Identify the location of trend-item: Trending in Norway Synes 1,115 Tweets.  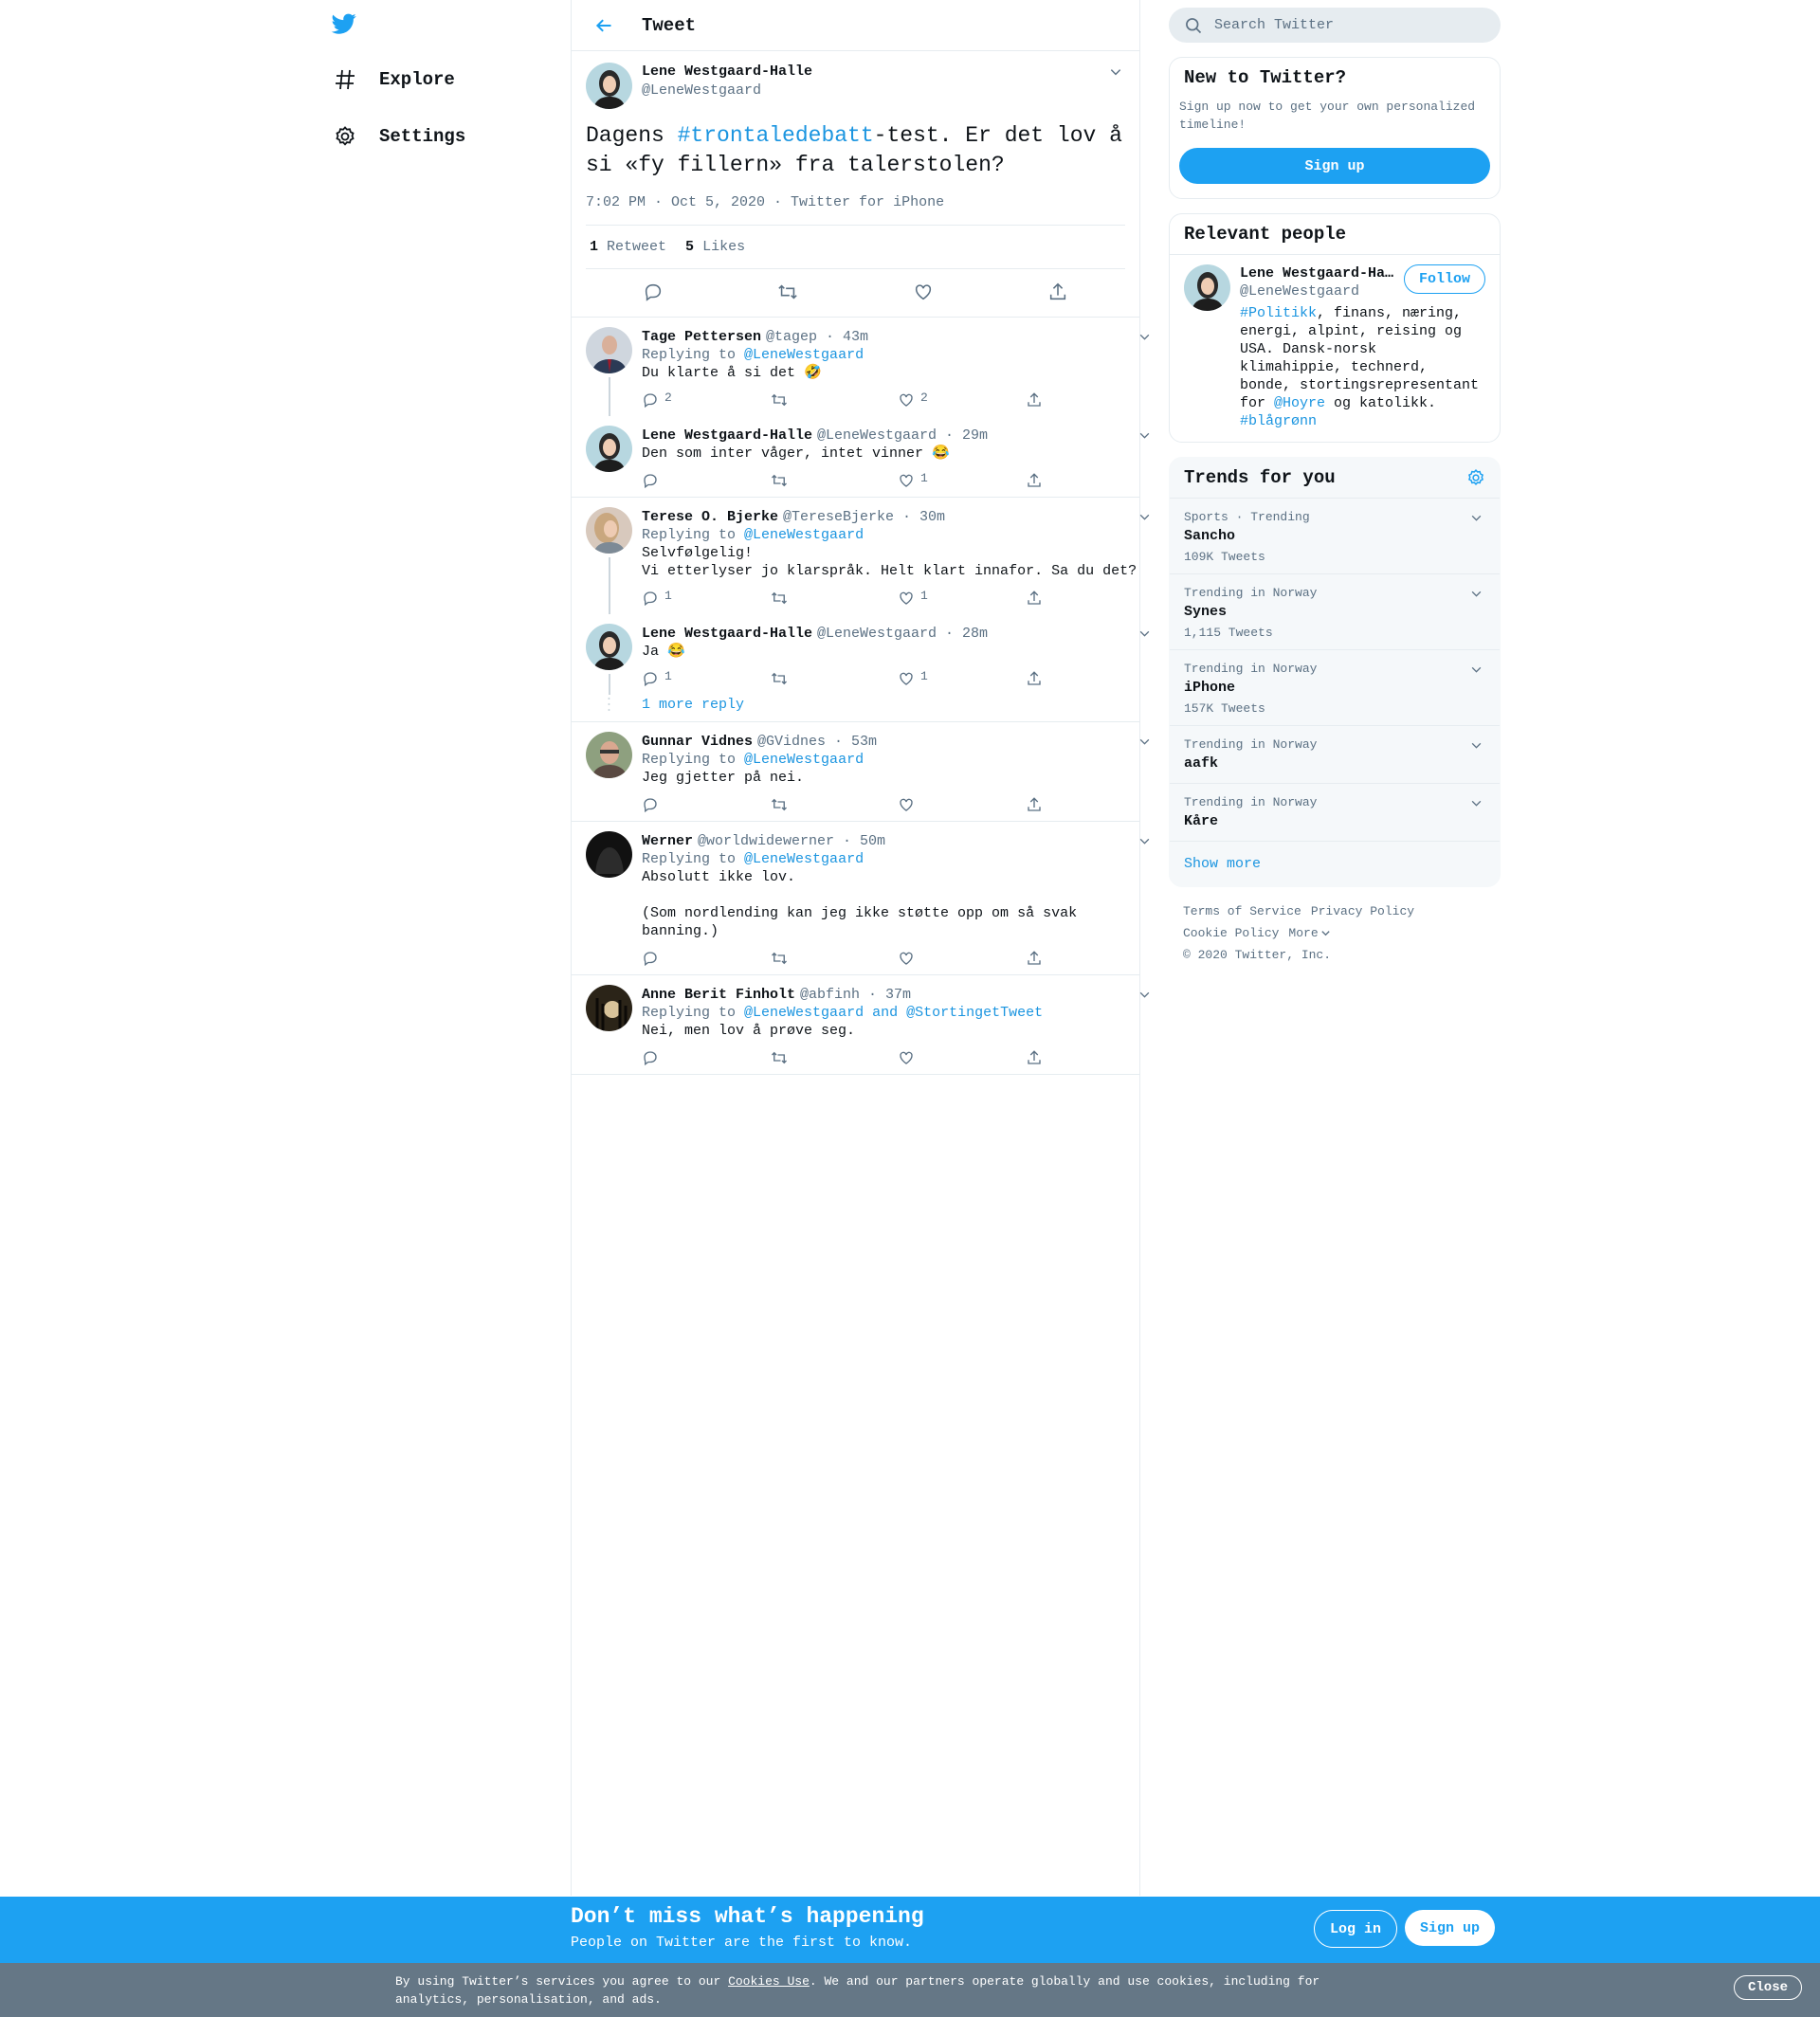
(1335, 612).